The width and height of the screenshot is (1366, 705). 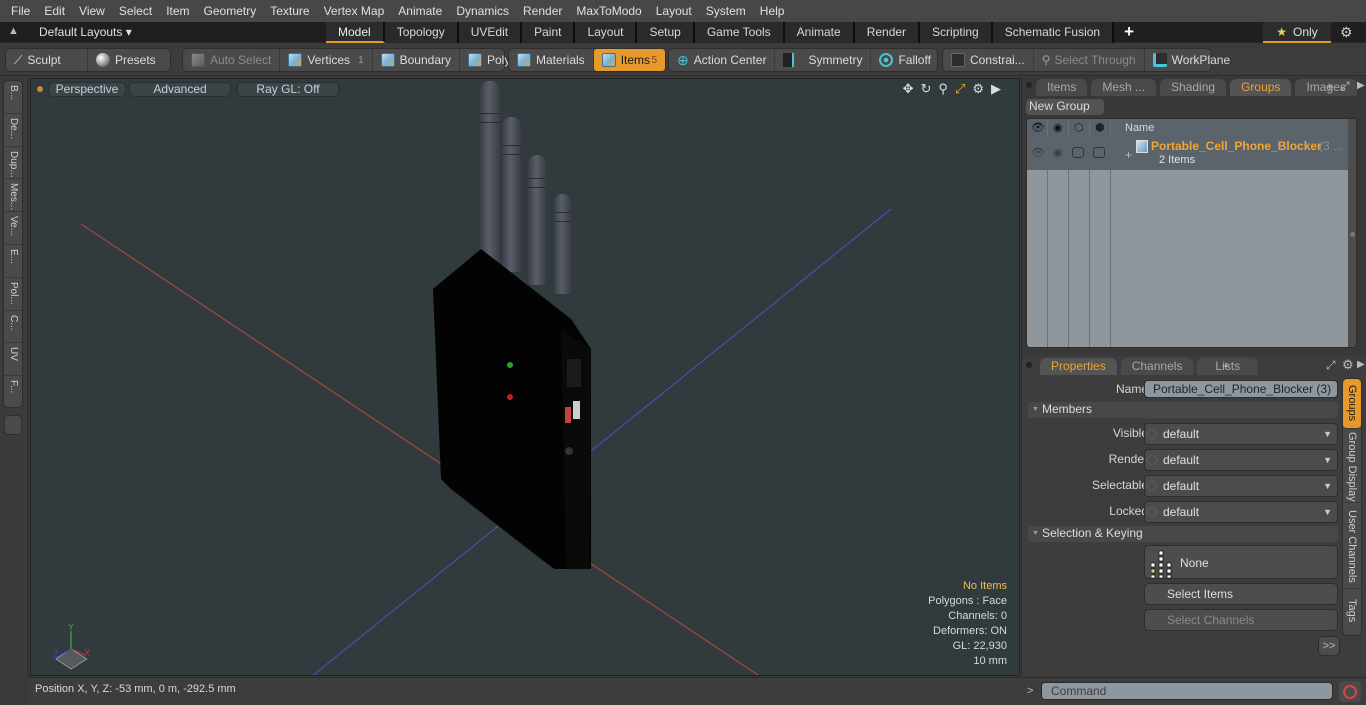 What do you see at coordinates (1139, 128) in the screenshot?
I see `name-column-header: Name` at bounding box center [1139, 128].